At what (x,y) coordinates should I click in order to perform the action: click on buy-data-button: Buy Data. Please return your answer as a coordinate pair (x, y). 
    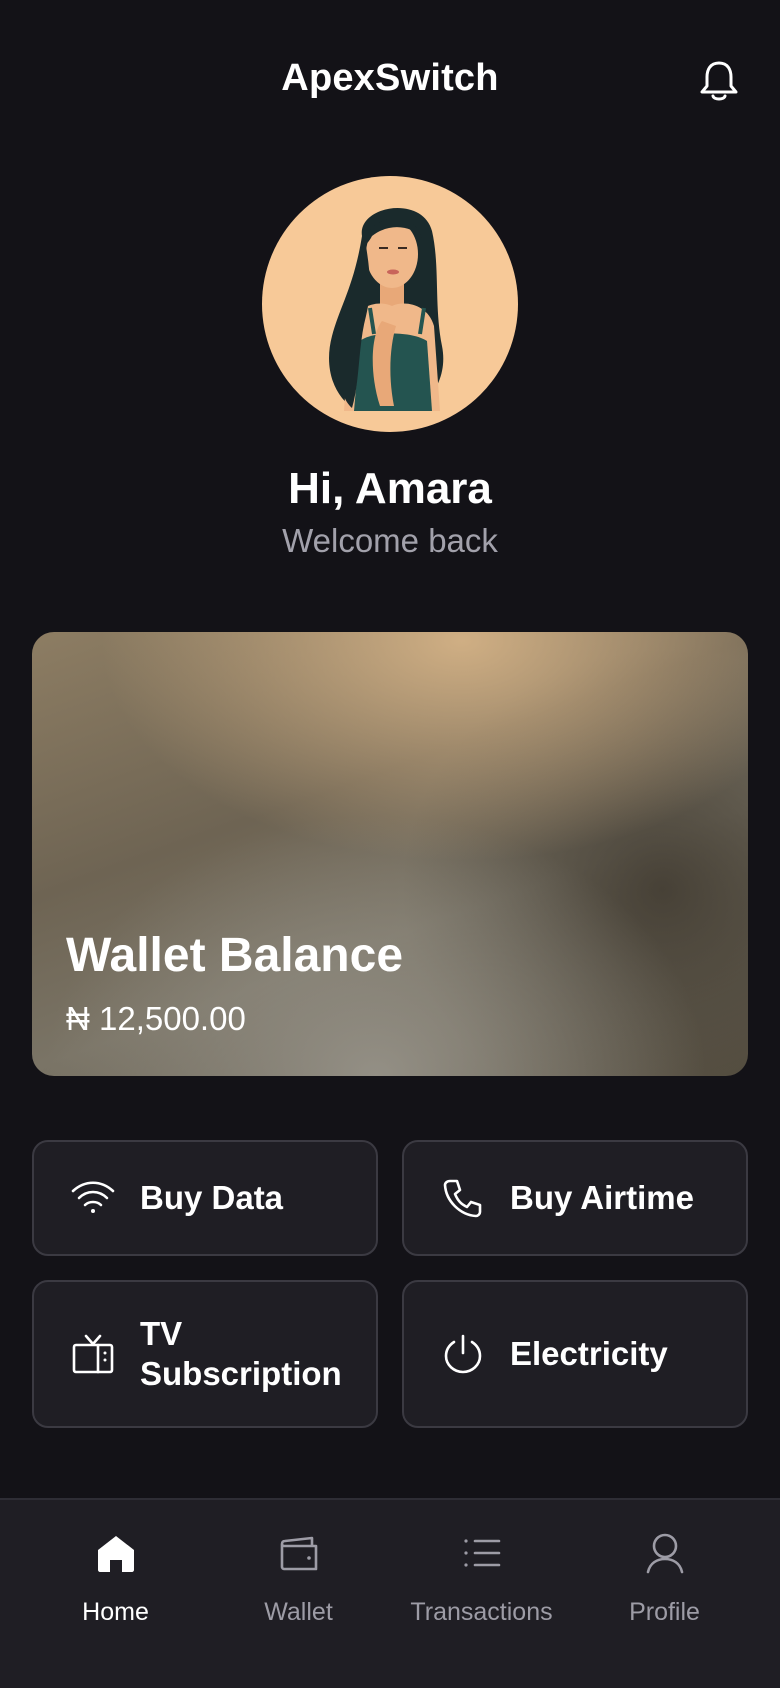
    Looking at the image, I should click on (205, 1198).